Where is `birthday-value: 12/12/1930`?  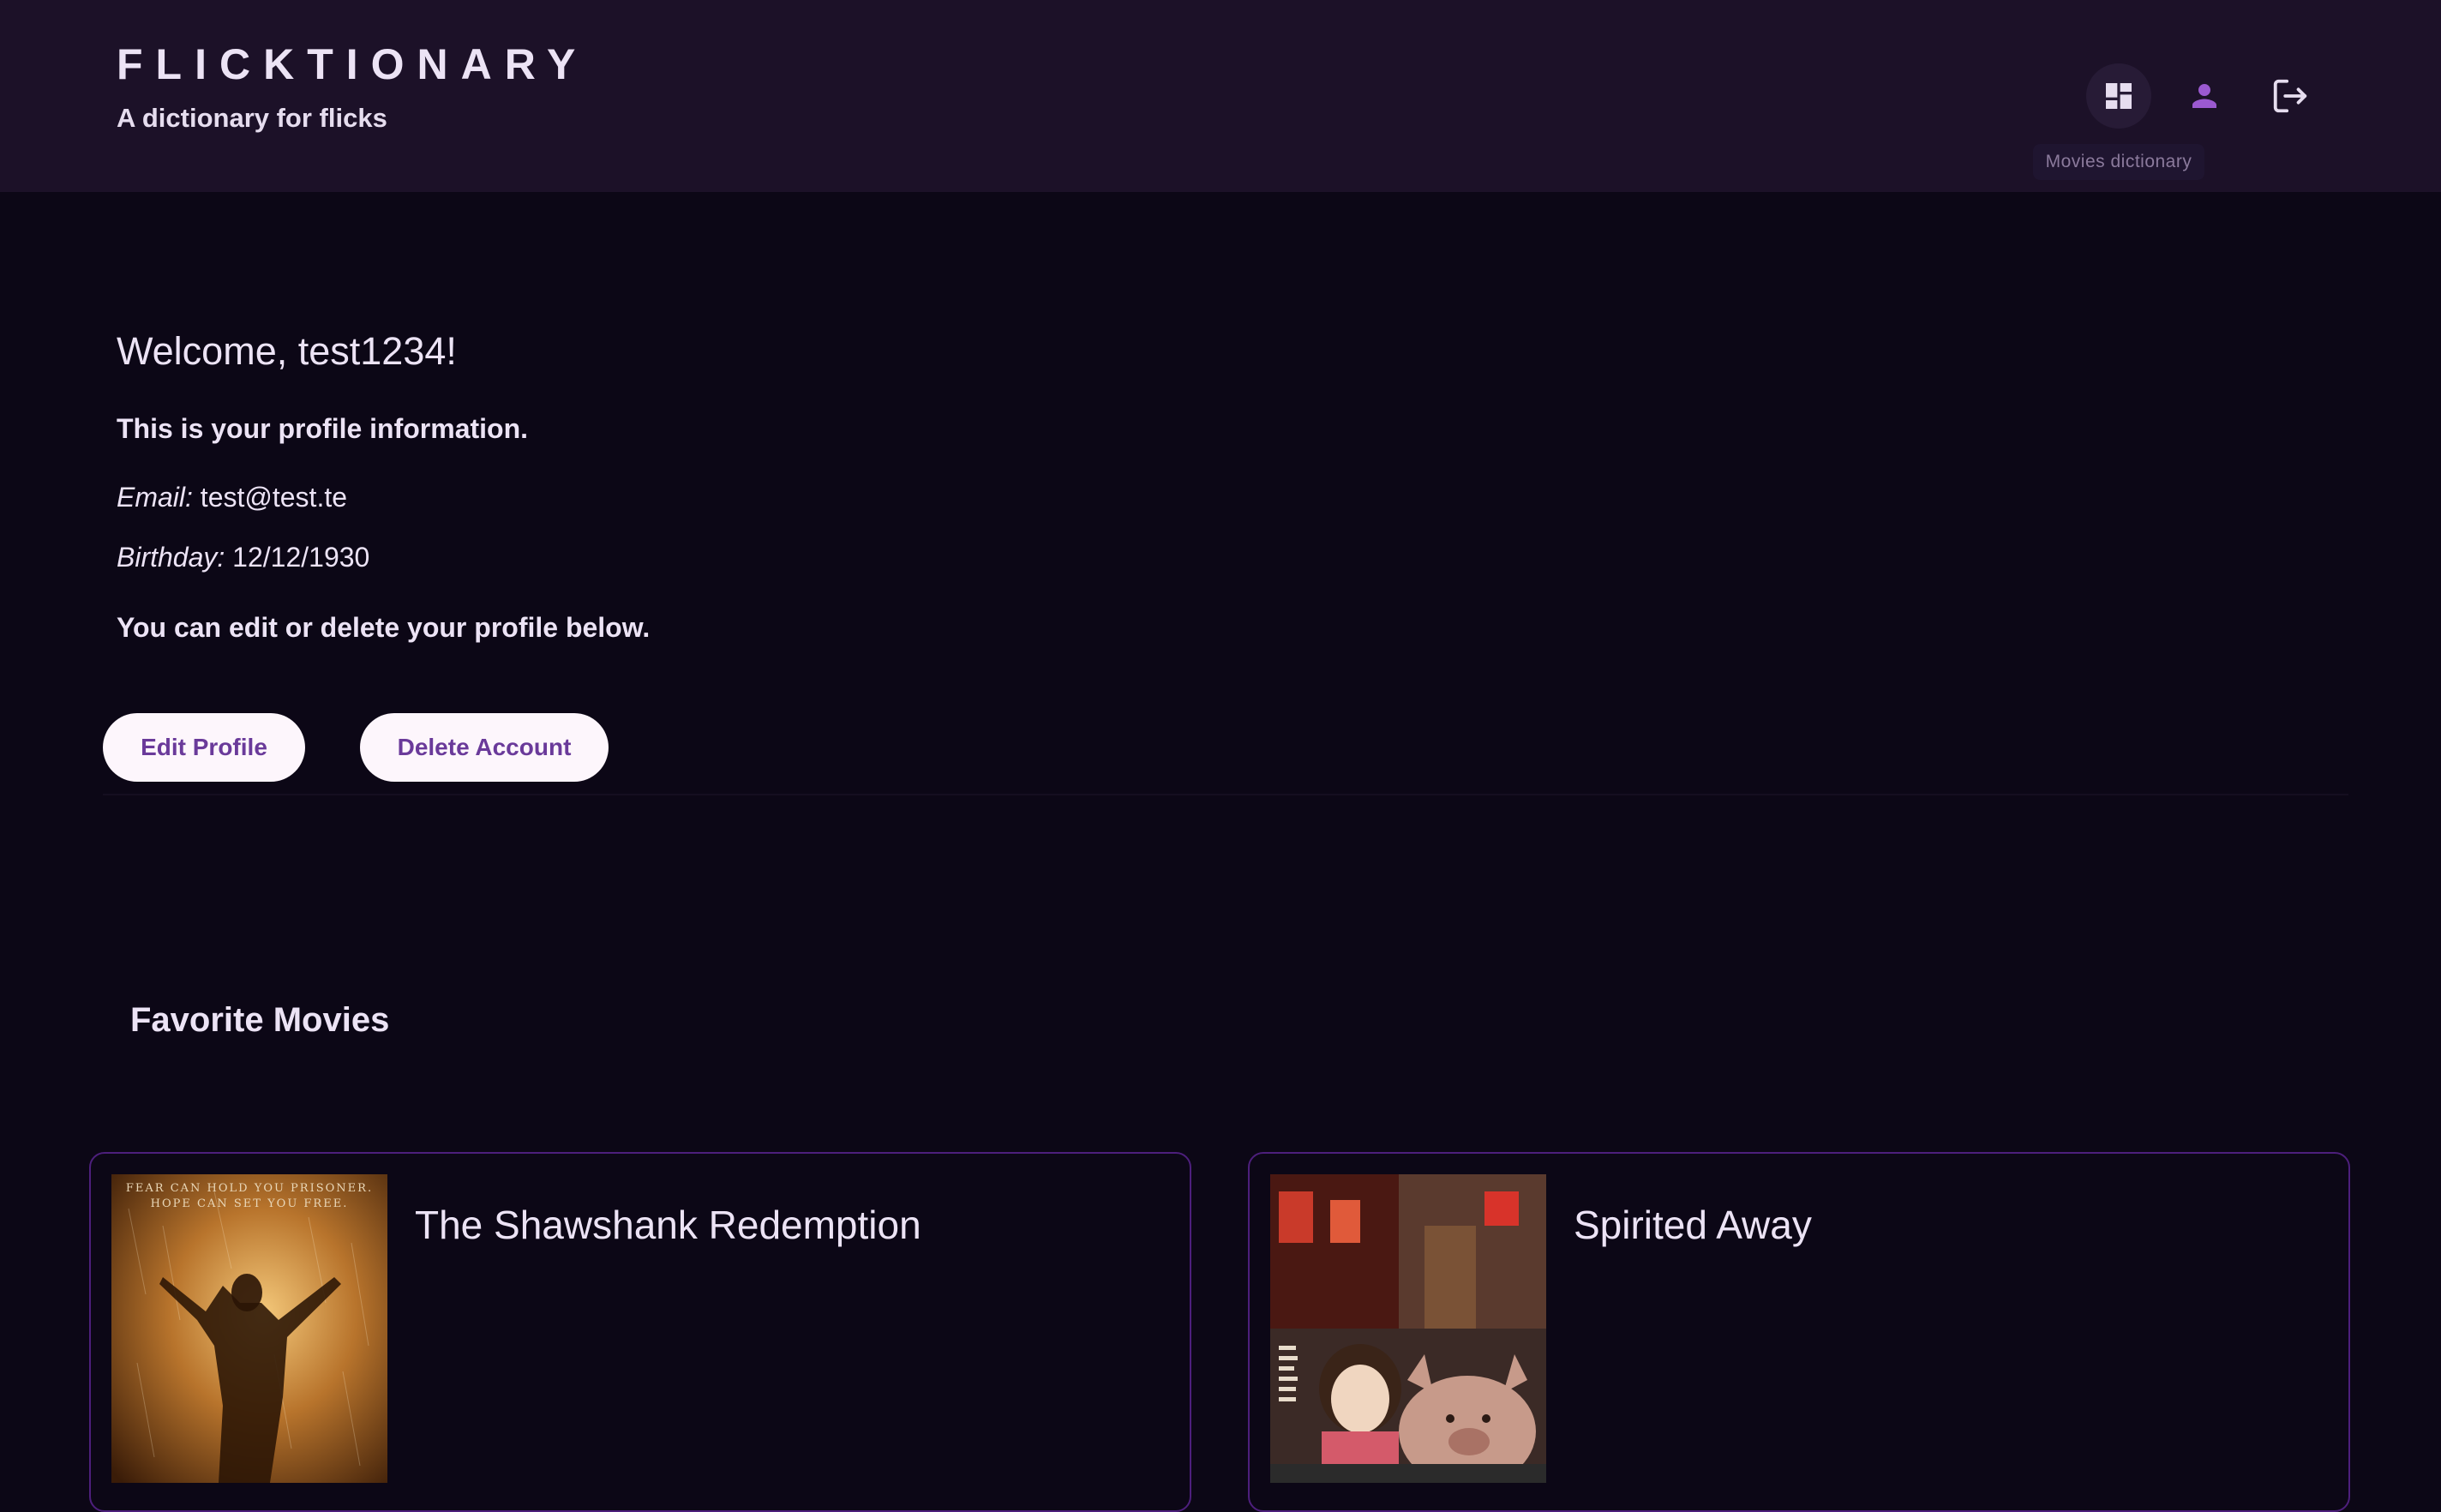 birthday-value: 12/12/1930 is located at coordinates (301, 557).